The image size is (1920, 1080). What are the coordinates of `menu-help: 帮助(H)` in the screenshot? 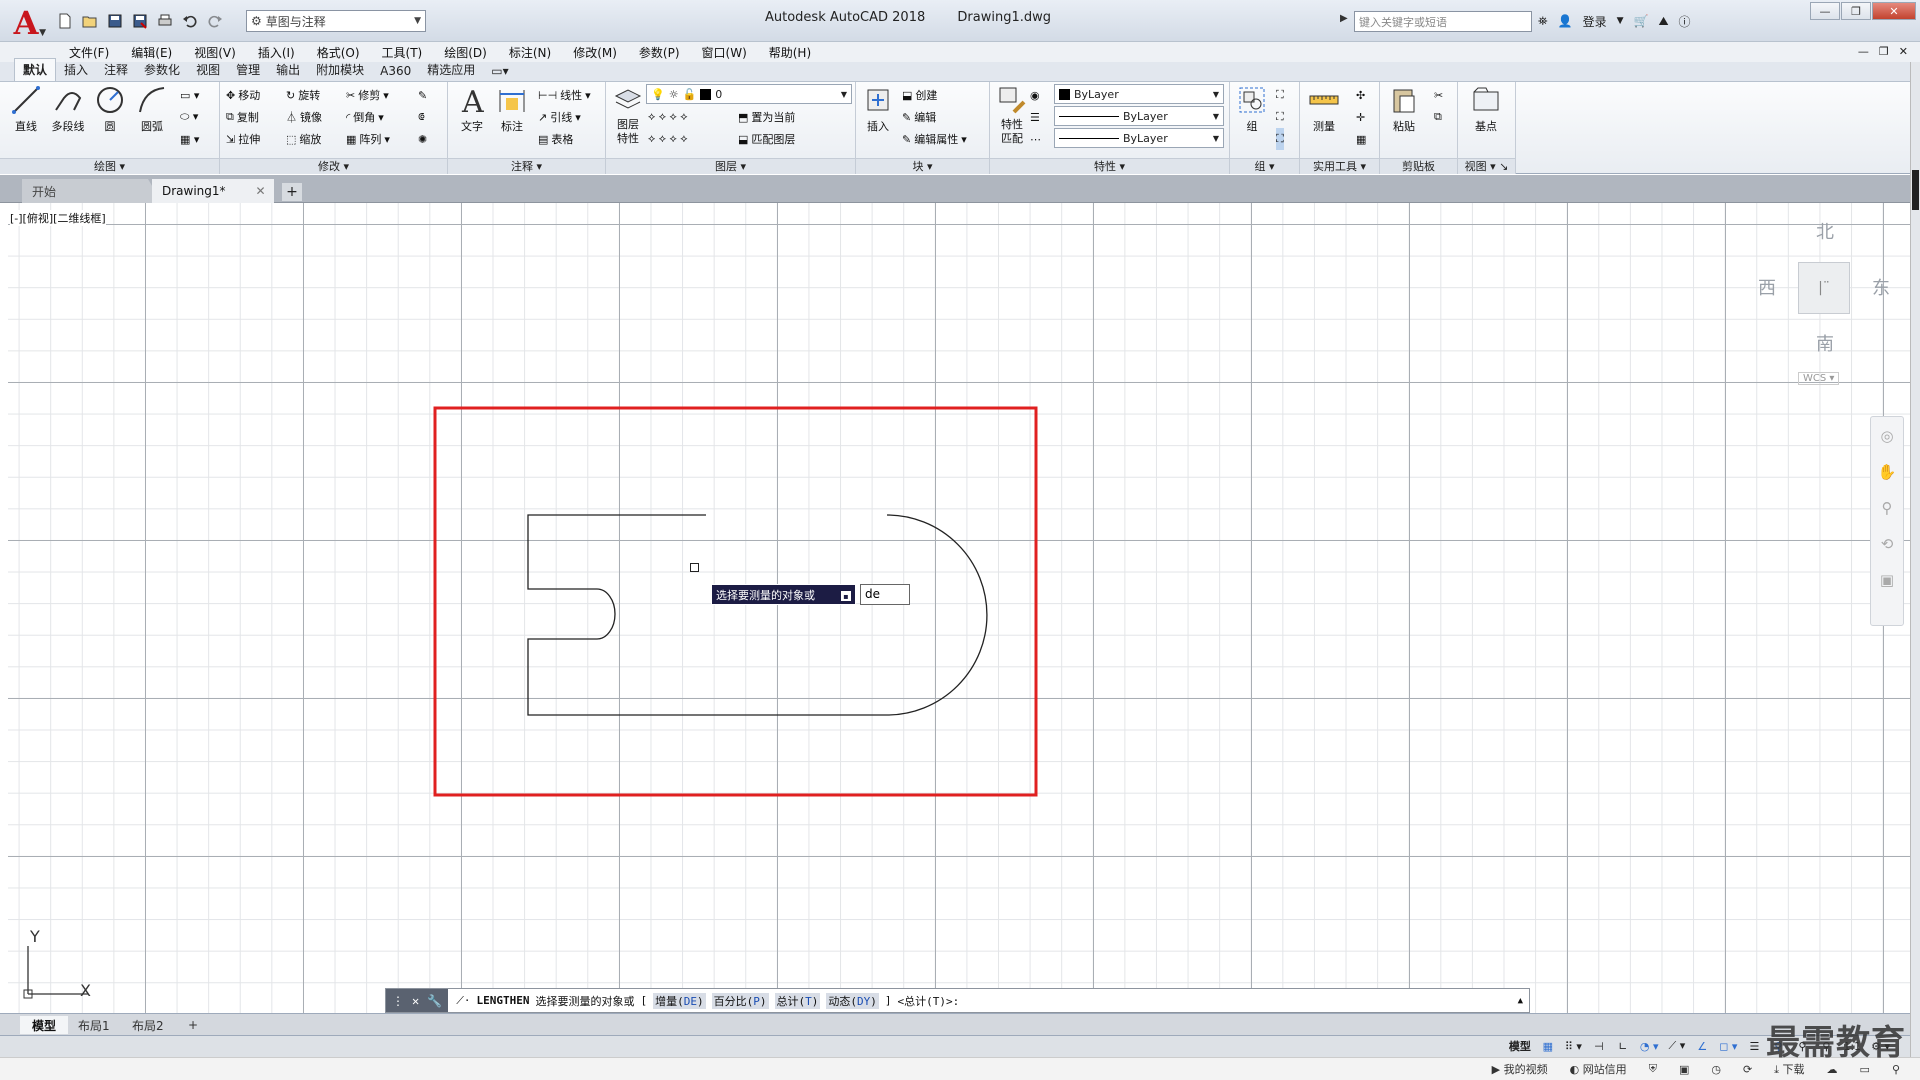 It's located at (790, 52).